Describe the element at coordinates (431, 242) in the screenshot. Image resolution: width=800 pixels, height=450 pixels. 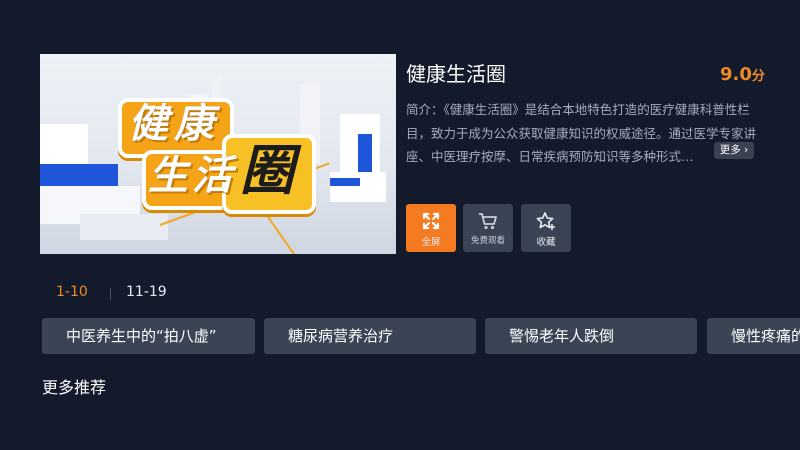
I see `fullscreen-label: 全屏` at that location.